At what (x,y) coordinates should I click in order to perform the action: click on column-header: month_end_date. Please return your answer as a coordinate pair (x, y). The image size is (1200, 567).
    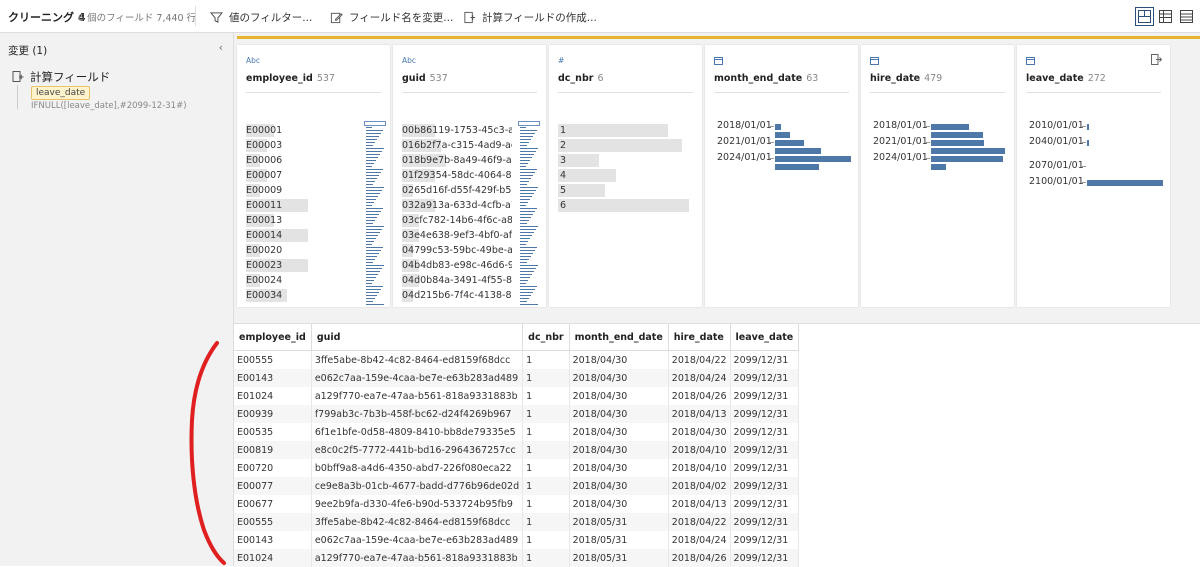
    Looking at the image, I should click on (619, 337).